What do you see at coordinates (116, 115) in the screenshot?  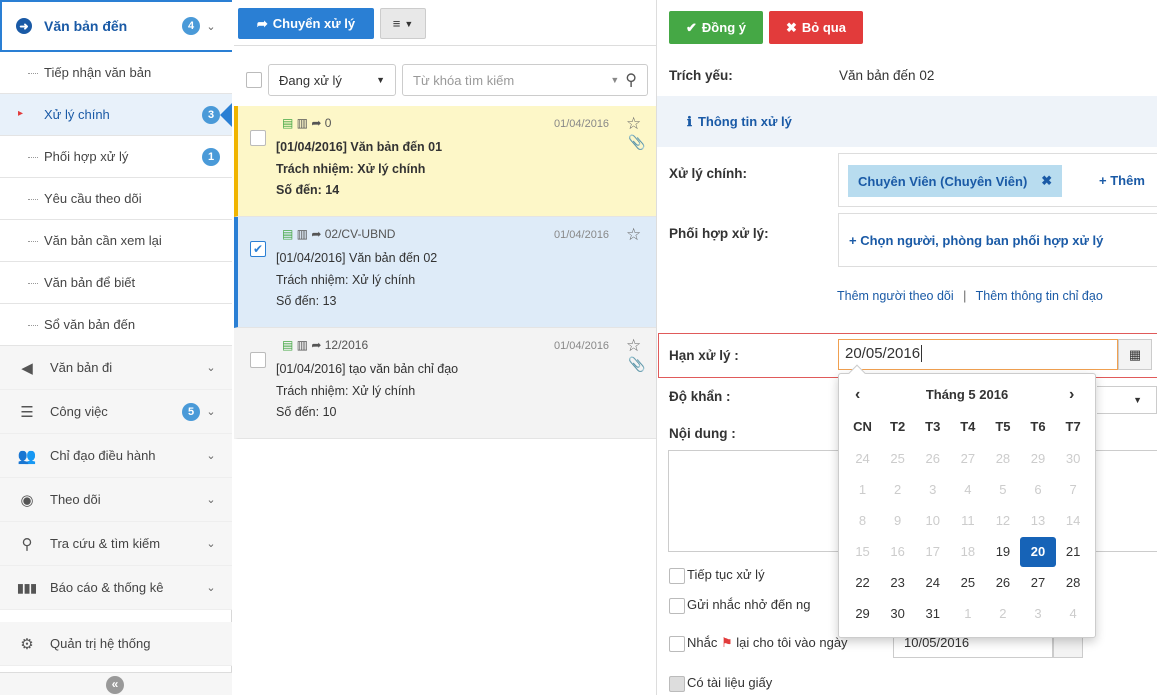 I see `sidebar-item-main-processing: ▸ Xử lý chính 3` at bounding box center [116, 115].